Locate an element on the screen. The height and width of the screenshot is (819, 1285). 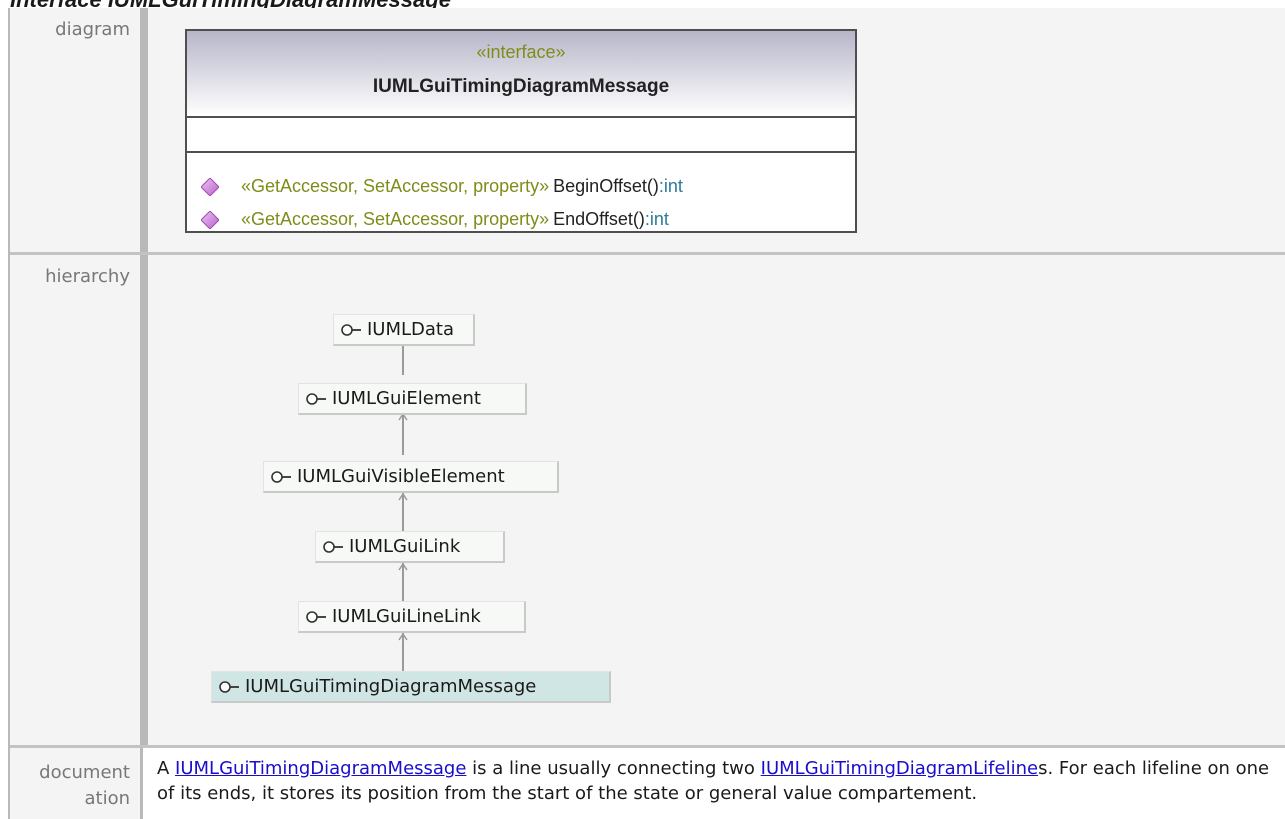
hierarchy-node-label: IUMLData is located at coordinates (411, 329).